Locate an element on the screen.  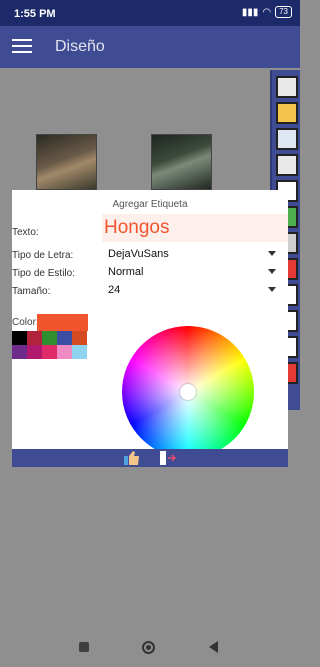
color-label: Color: is located at coordinates (25, 322).